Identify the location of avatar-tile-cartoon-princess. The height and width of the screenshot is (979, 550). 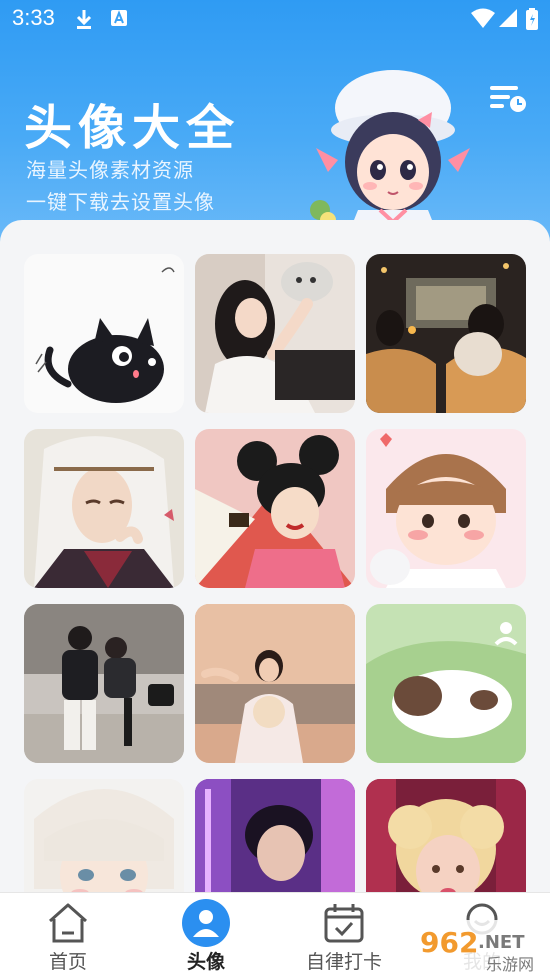
(275, 508).